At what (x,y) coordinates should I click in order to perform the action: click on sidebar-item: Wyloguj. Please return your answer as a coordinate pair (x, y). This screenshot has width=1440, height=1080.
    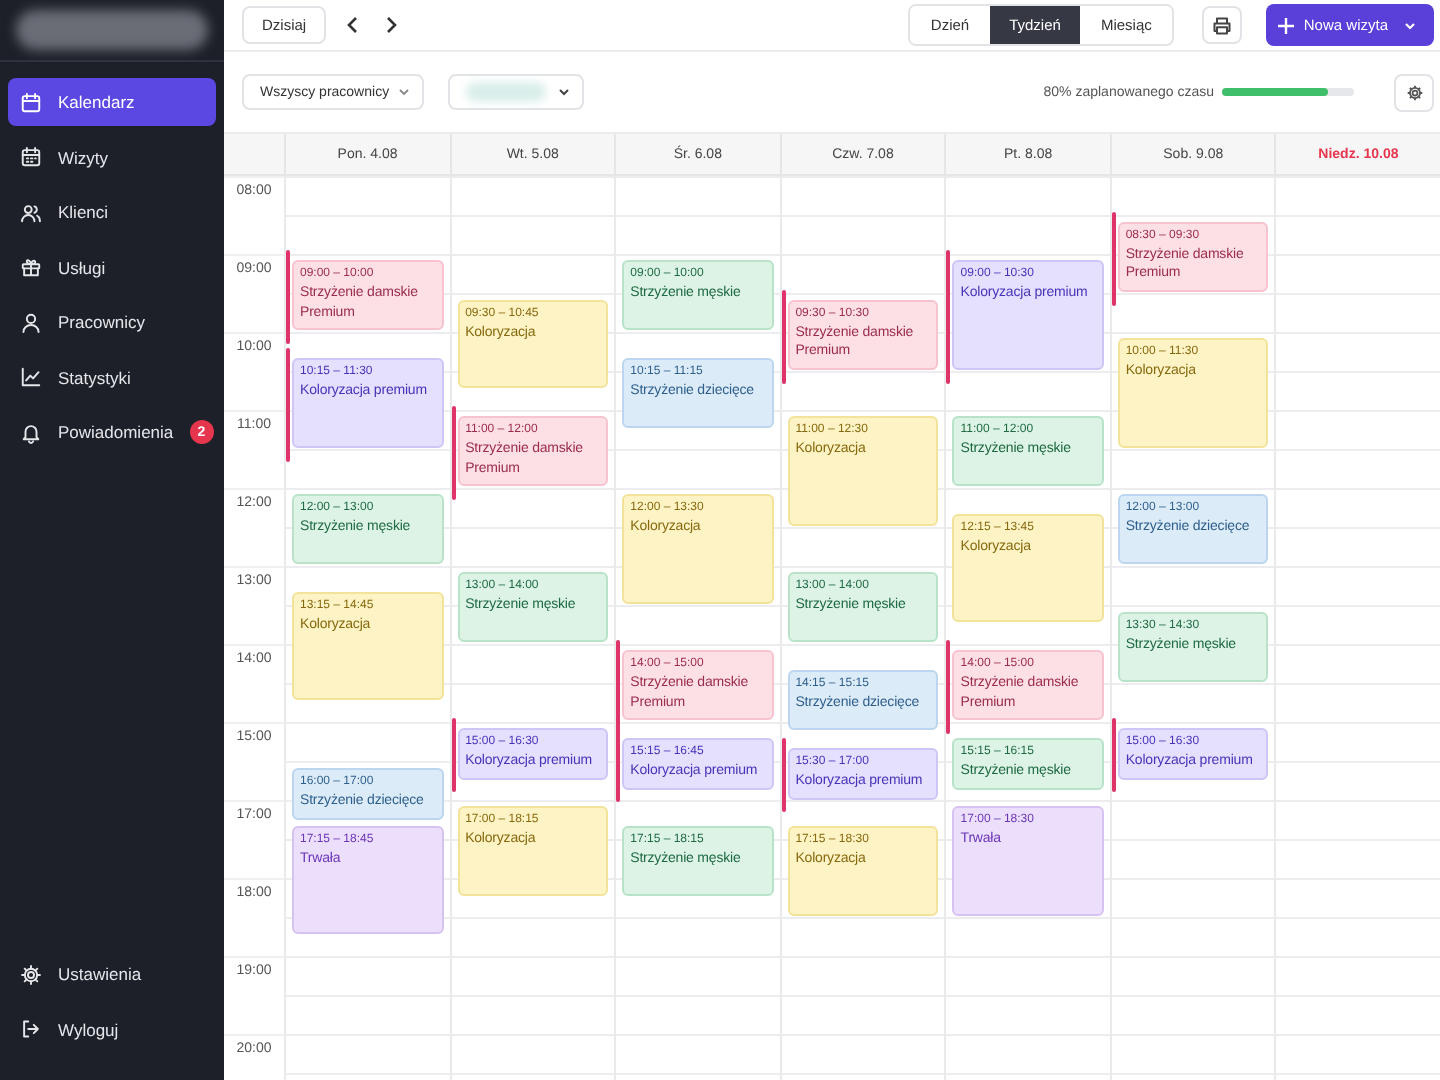
    Looking at the image, I should click on (112, 1029).